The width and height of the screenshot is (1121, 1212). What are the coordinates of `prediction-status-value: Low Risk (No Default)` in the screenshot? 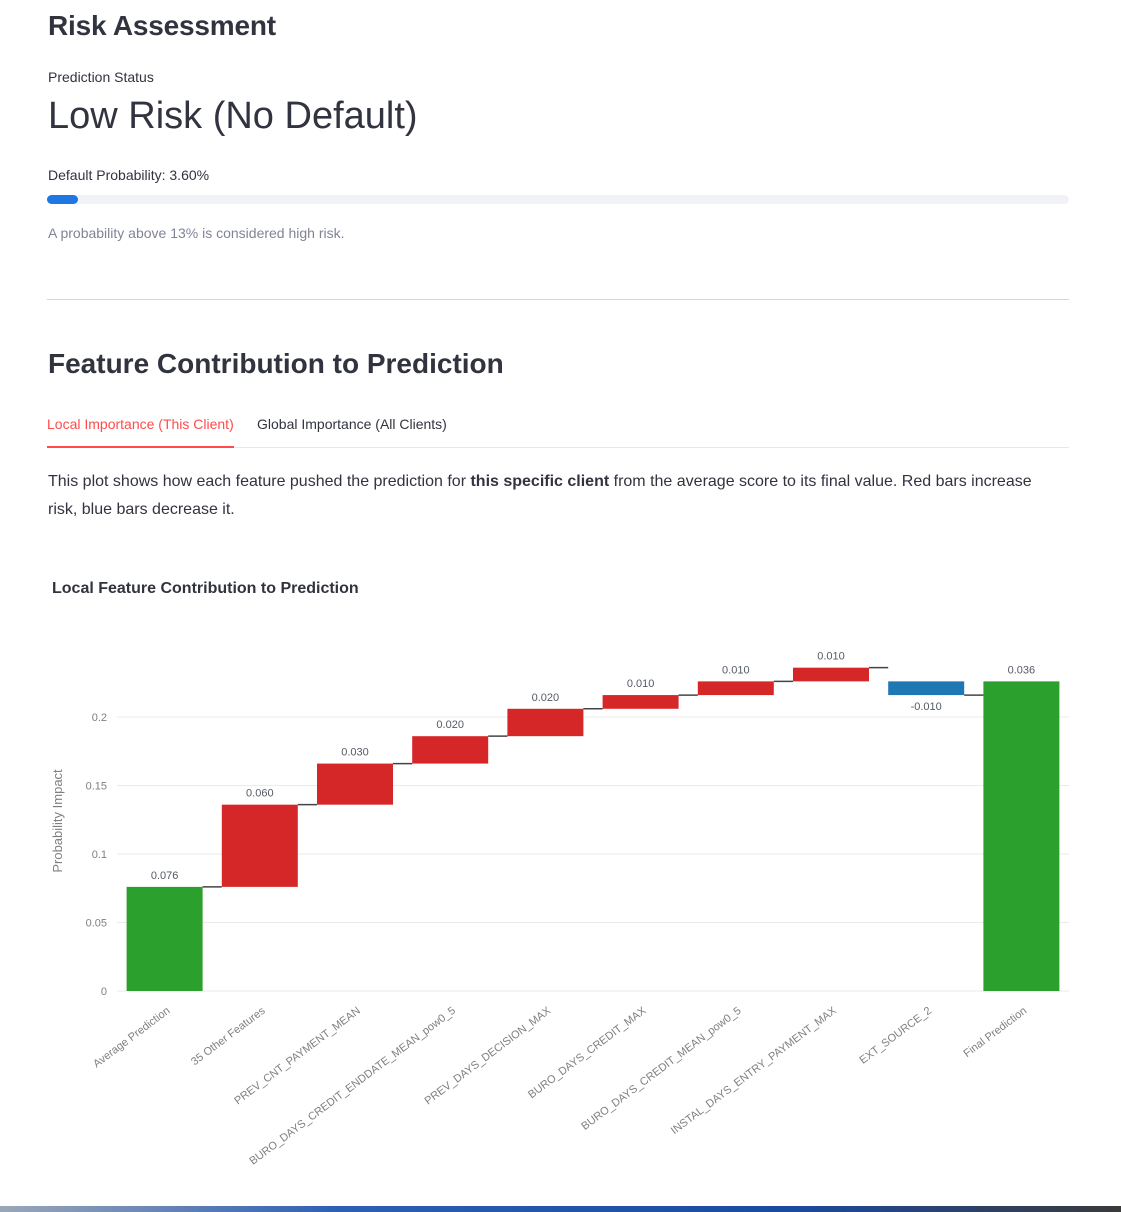 It's located at (233, 116).